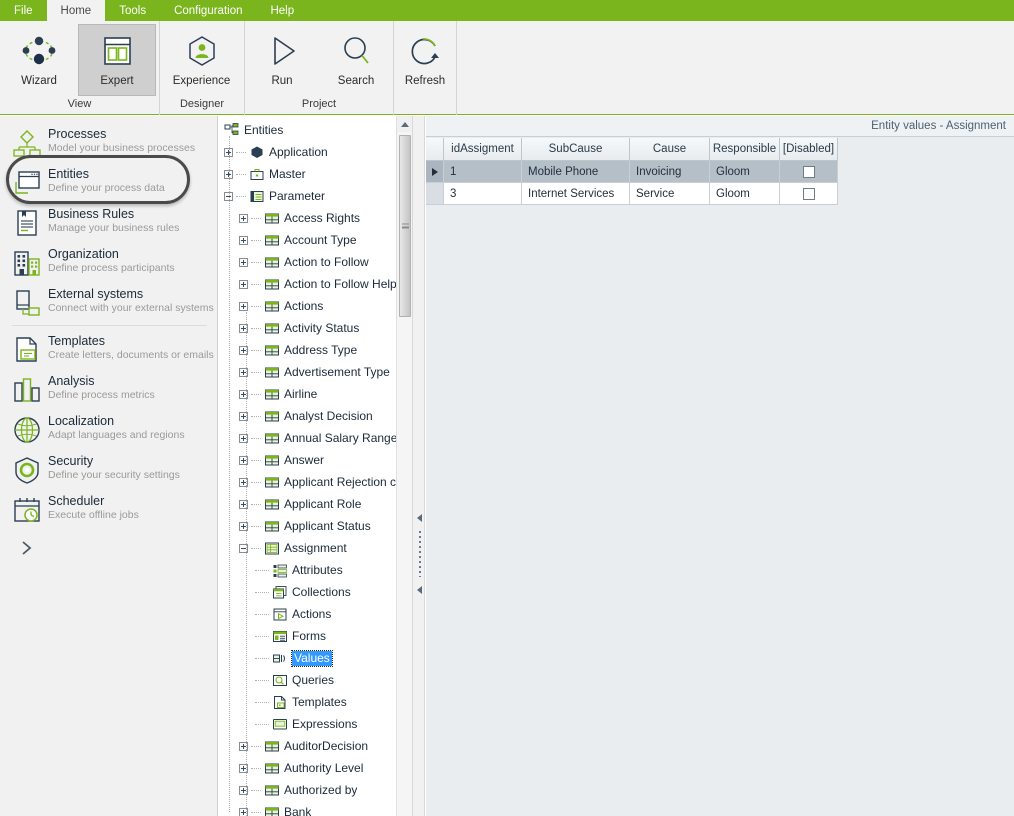  I want to click on tree-node: Advertisement Type, so click(315, 372).